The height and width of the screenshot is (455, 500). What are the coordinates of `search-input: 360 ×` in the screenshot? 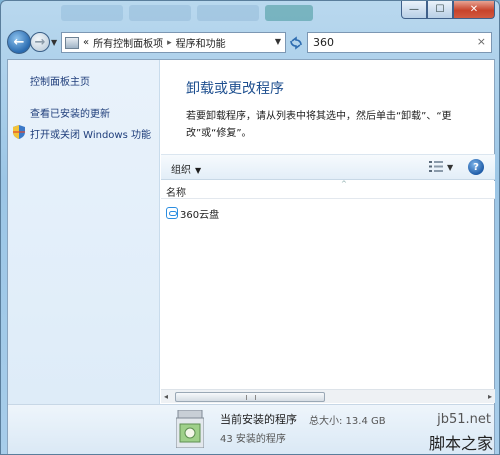 It's located at (399, 42).